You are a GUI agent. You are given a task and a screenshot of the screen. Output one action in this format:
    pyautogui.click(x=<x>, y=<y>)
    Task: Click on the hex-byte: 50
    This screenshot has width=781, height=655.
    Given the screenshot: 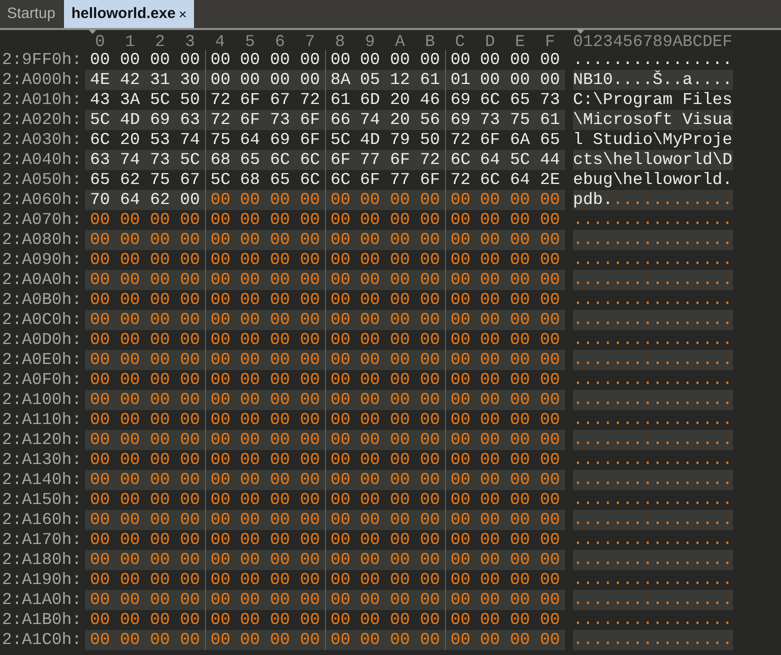 What is the action you would take?
    pyautogui.click(x=190, y=99)
    